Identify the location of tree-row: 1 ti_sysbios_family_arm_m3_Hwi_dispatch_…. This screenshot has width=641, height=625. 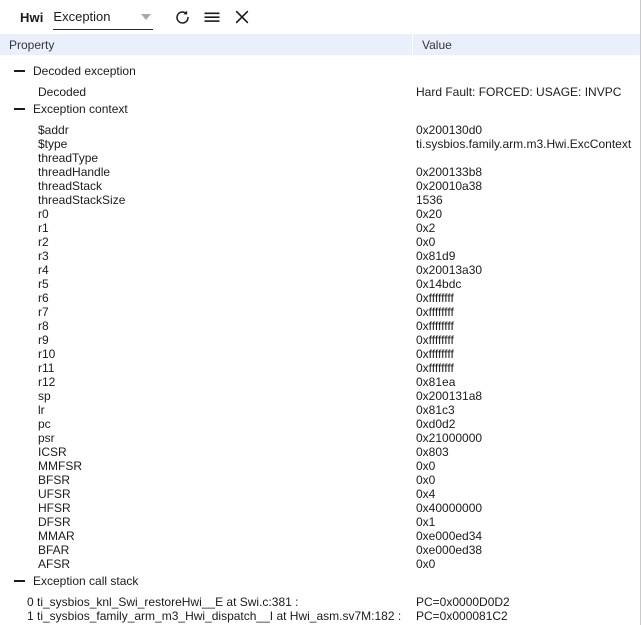
(320, 616).